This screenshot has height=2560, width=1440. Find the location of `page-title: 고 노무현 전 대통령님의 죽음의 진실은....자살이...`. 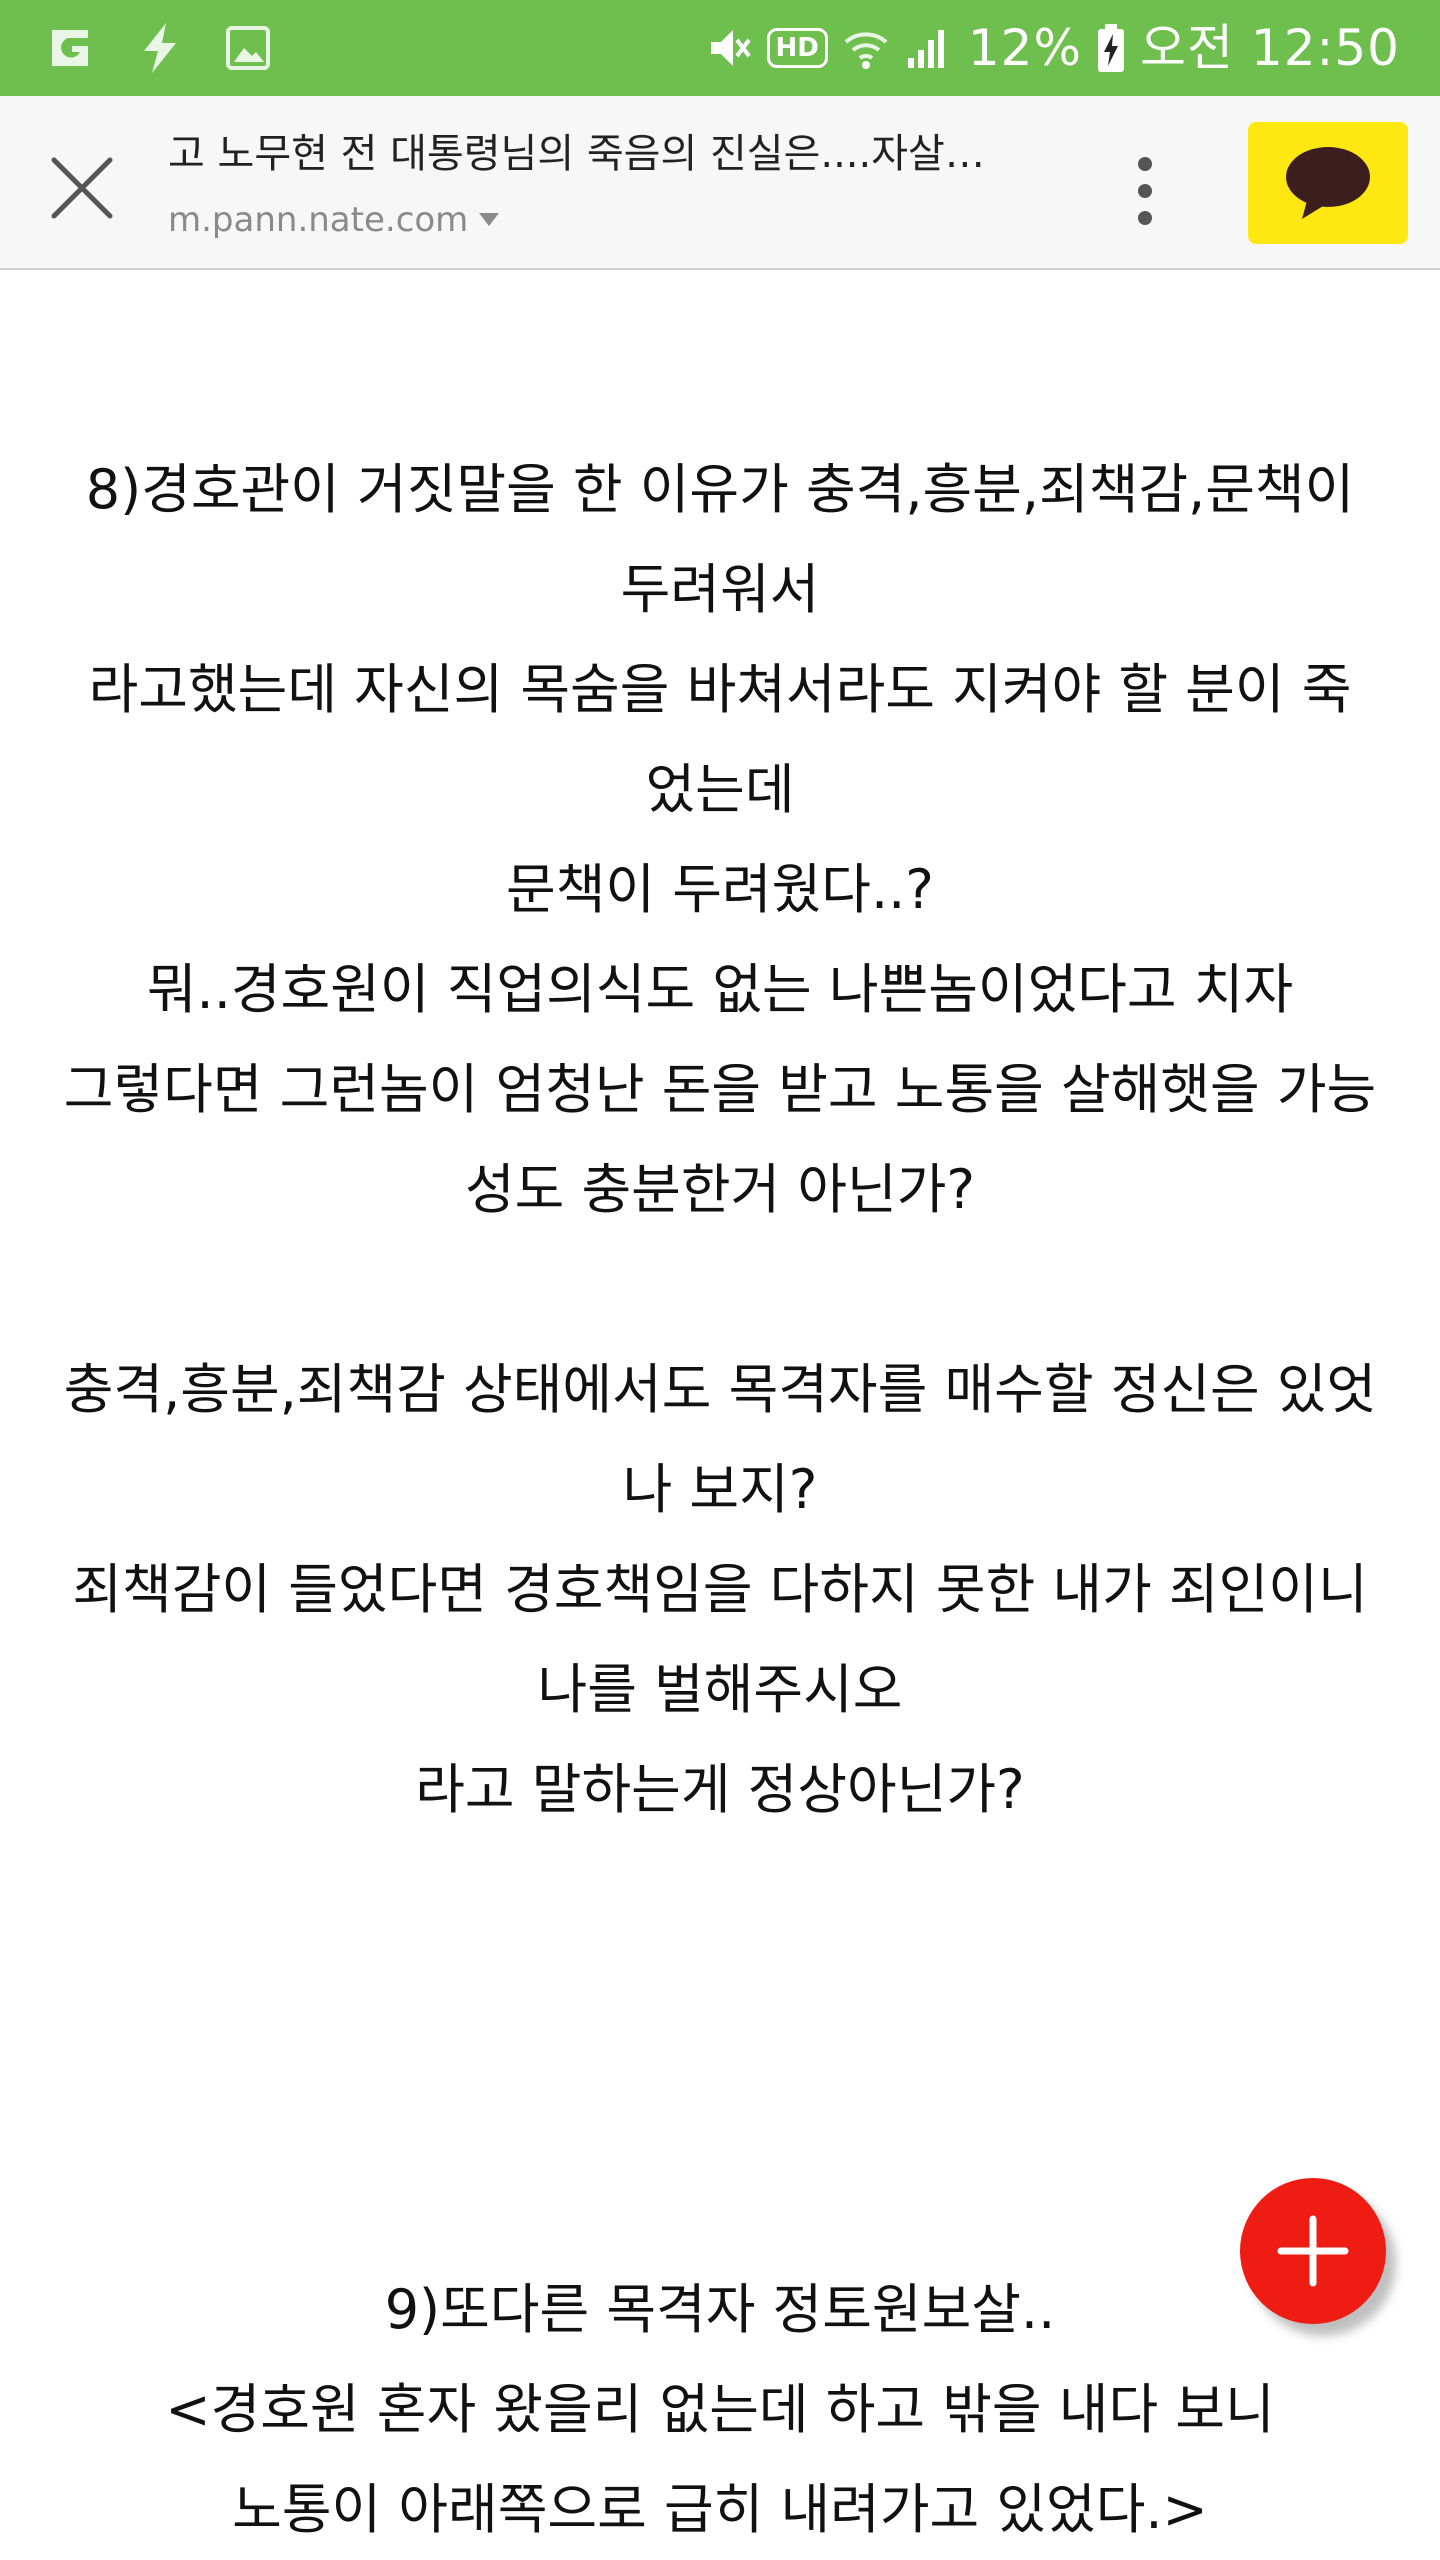

page-title: 고 노무현 전 대통령님의 죽음의 진실은....자살이... is located at coordinates (593, 154).